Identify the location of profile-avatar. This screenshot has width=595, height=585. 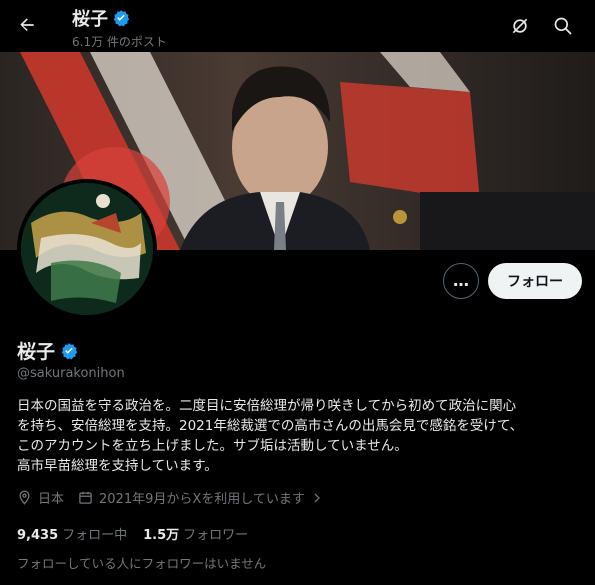
(87, 249).